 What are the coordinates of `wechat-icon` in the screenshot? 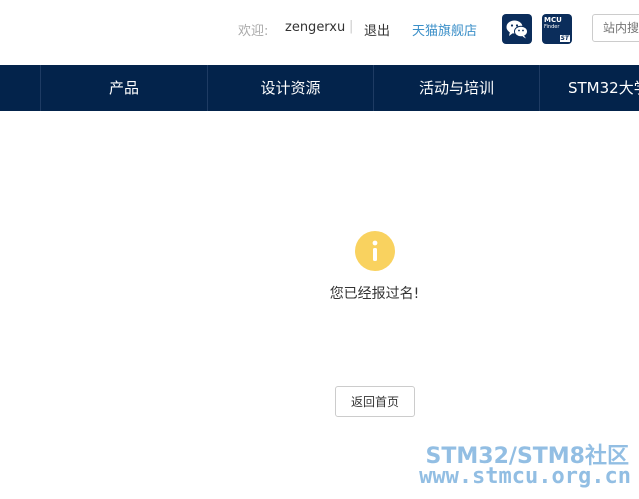 It's located at (517, 29).